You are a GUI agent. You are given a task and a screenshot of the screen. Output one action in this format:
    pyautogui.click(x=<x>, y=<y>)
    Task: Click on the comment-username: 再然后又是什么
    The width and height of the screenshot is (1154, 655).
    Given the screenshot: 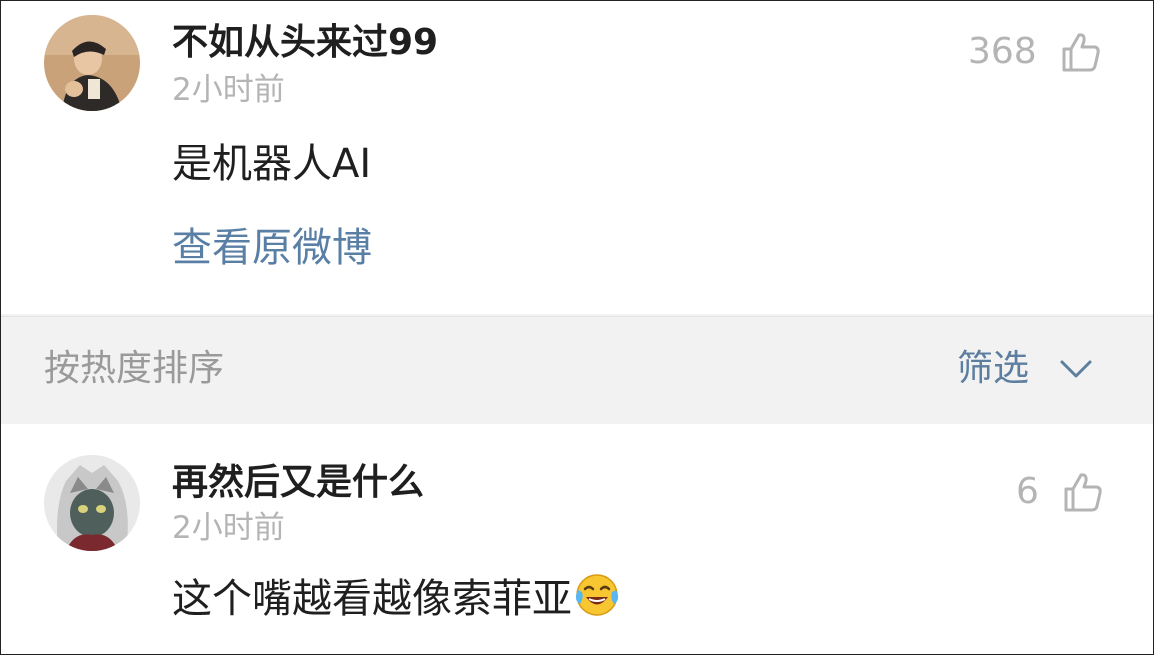 What is the action you would take?
    pyautogui.click(x=298, y=483)
    